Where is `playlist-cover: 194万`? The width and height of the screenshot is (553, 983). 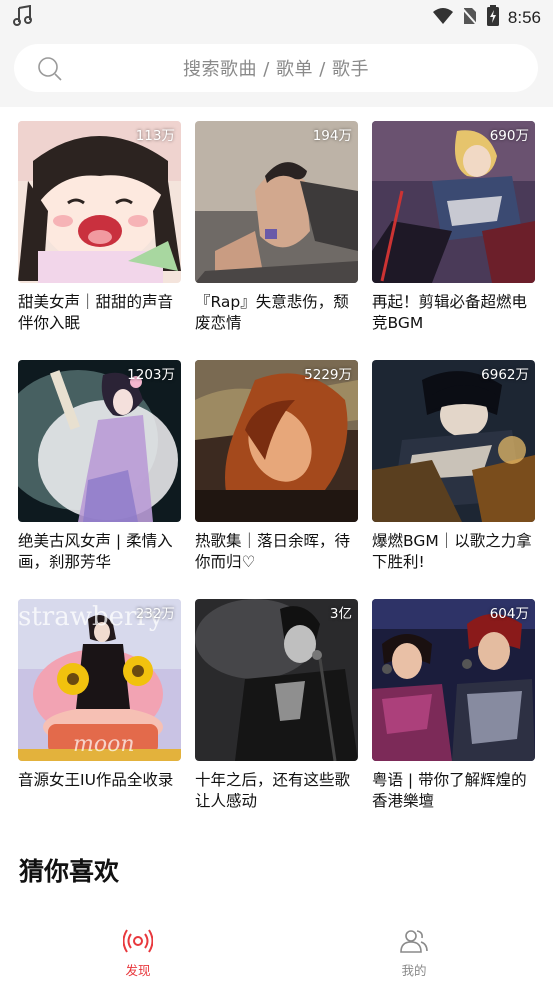 playlist-cover: 194万 is located at coordinates (276, 202).